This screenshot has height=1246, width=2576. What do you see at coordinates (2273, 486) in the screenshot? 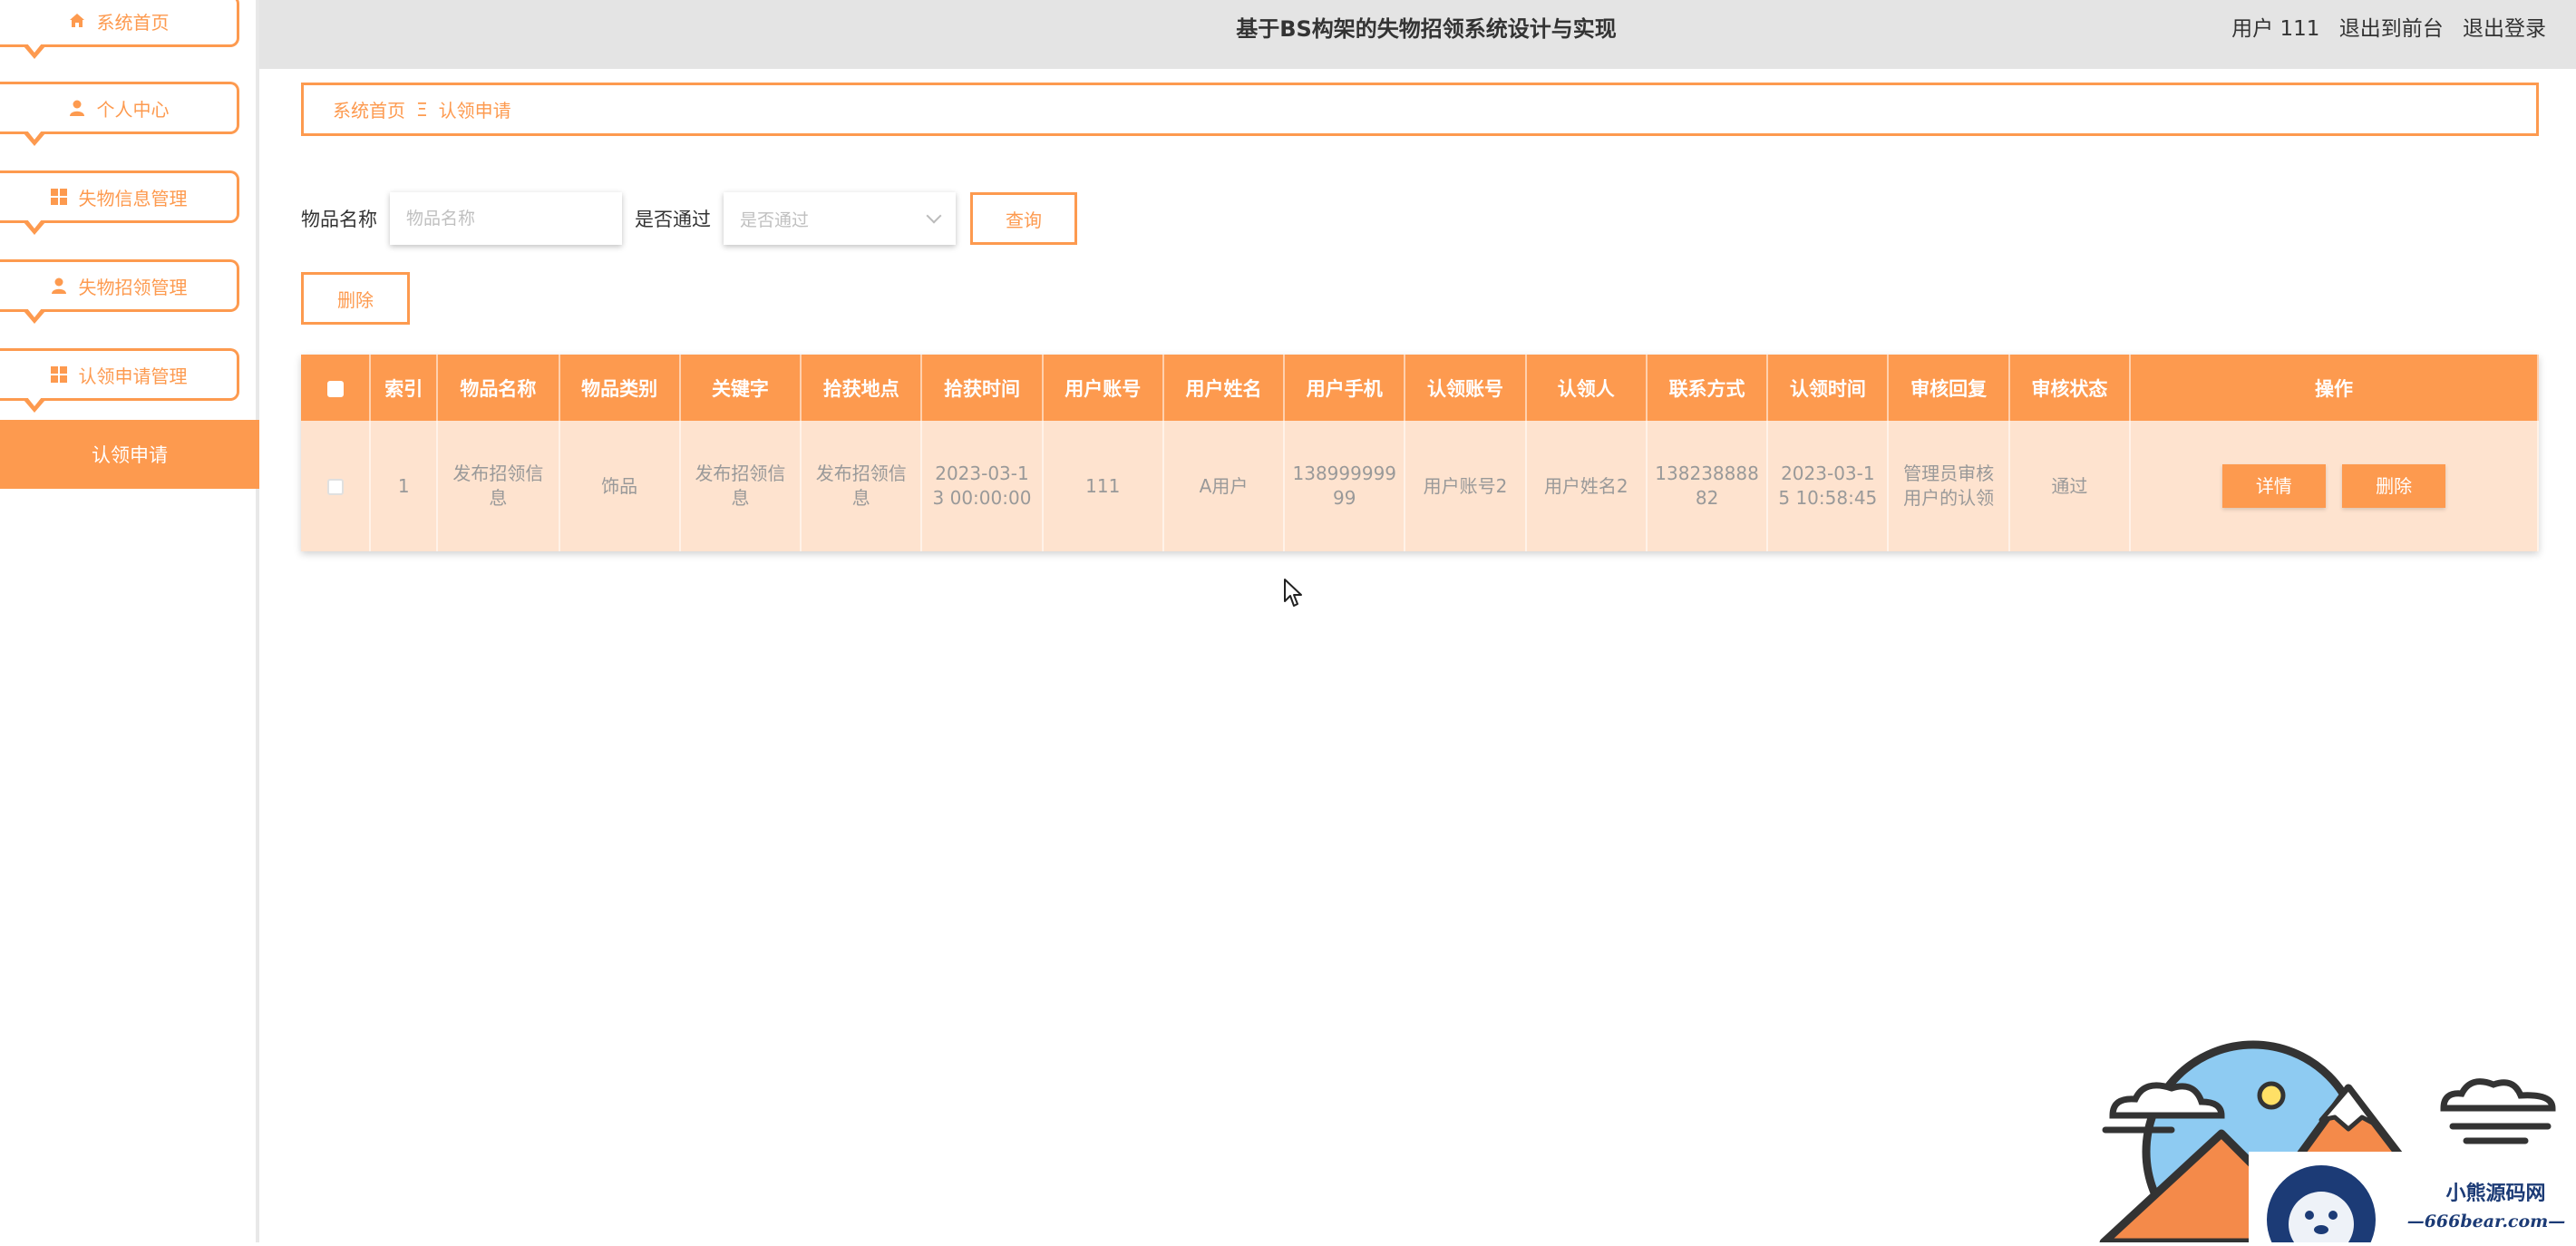
I see `detail-button: 详情` at bounding box center [2273, 486].